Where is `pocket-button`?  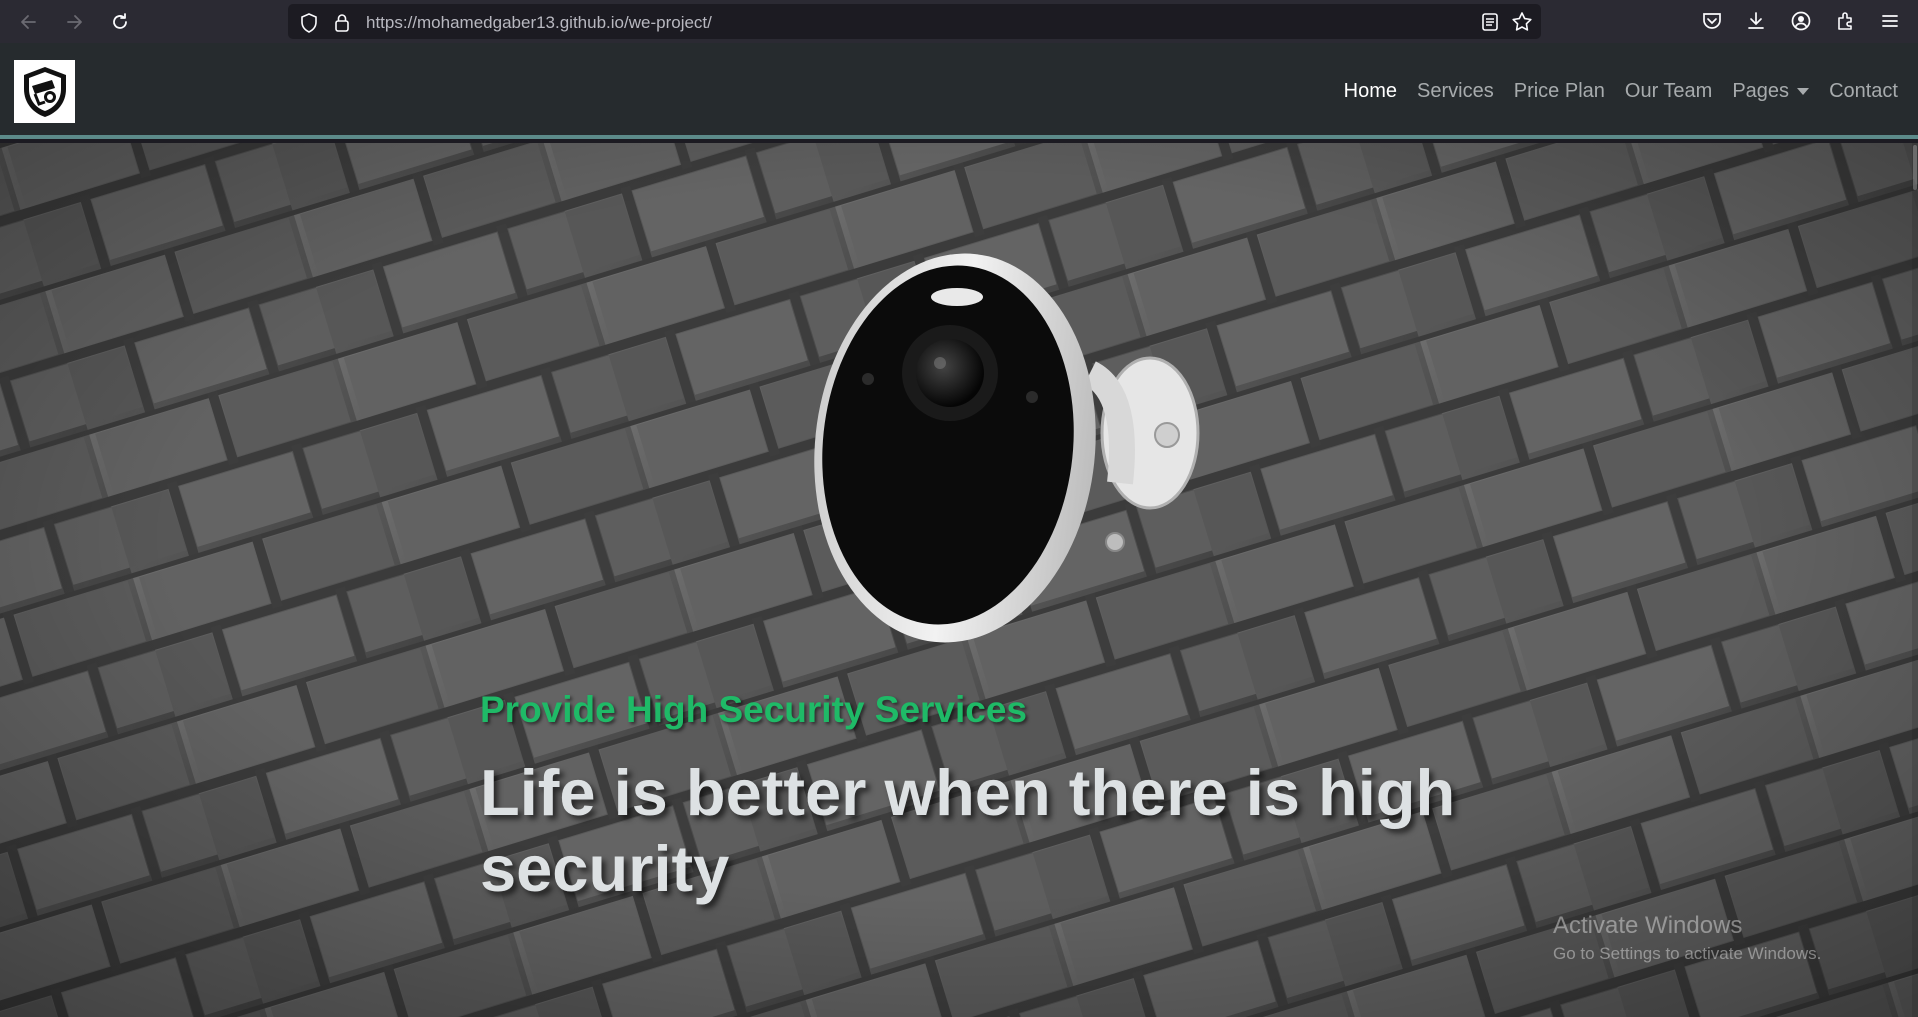
pocket-button is located at coordinates (1712, 21).